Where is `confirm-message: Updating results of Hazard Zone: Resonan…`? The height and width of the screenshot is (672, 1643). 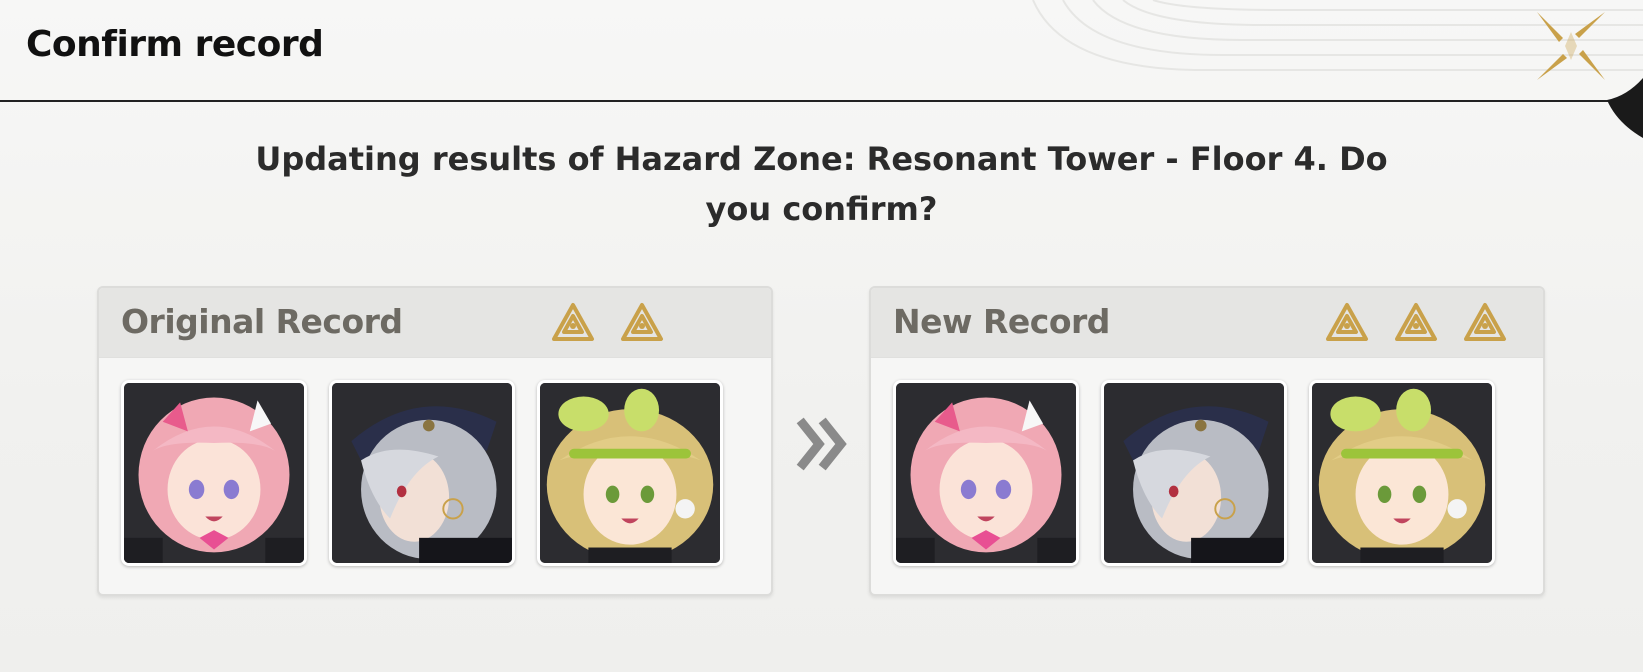
confirm-message: Updating results of Hazard Zone: Resonan… is located at coordinates (821, 184).